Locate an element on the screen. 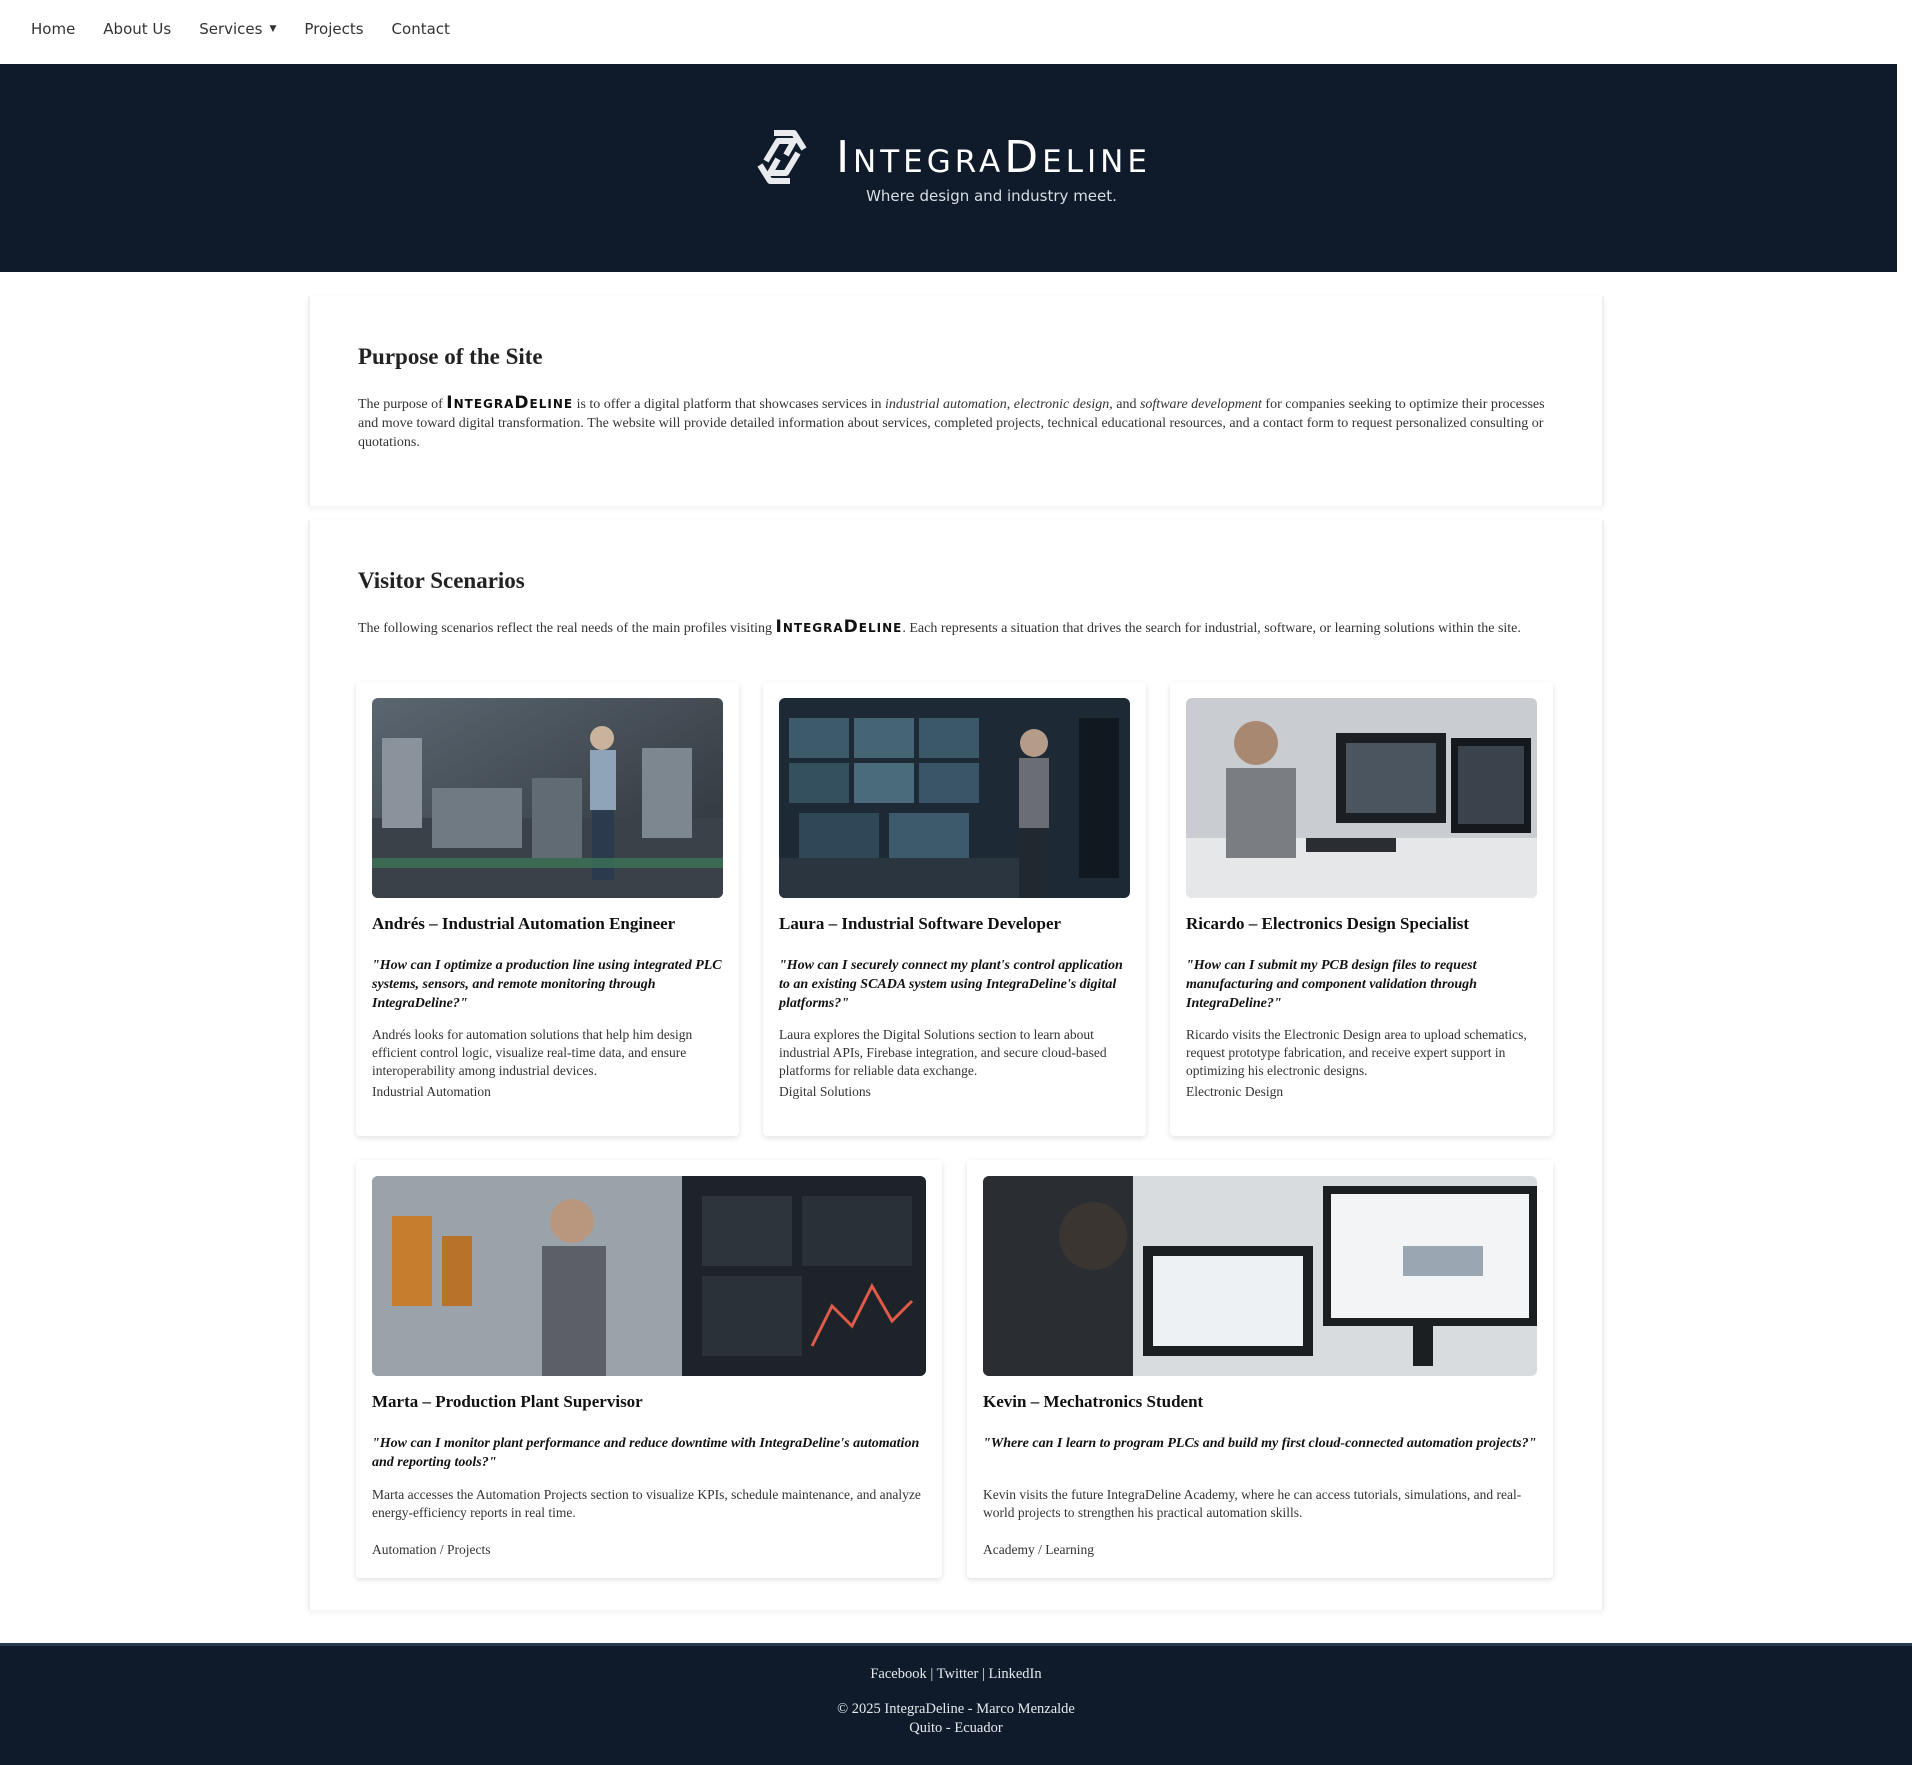 The height and width of the screenshot is (1765, 1912). card-tag: Academy / Learning is located at coordinates (1038, 1549).